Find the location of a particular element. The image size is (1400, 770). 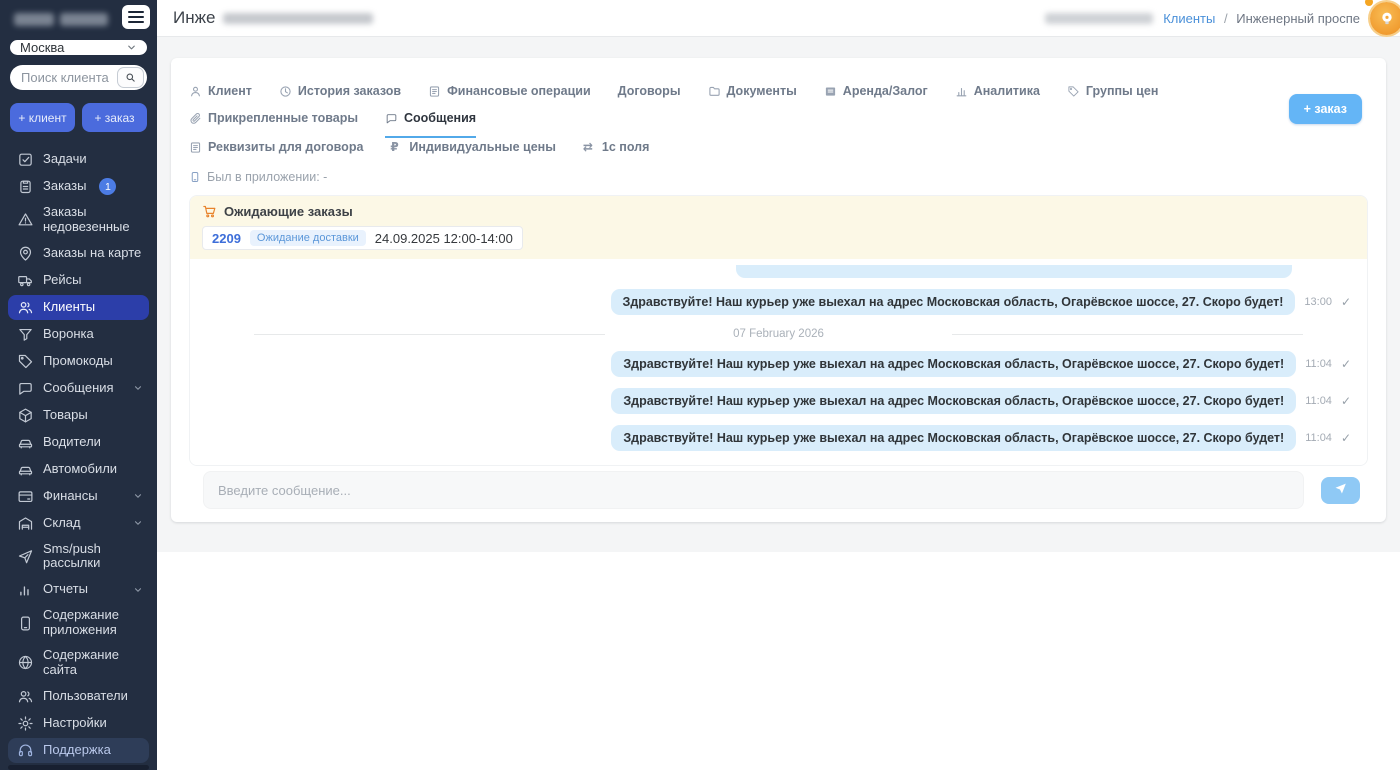

sidebar-item-orders-map: Заказы на карте is located at coordinates (78, 253).